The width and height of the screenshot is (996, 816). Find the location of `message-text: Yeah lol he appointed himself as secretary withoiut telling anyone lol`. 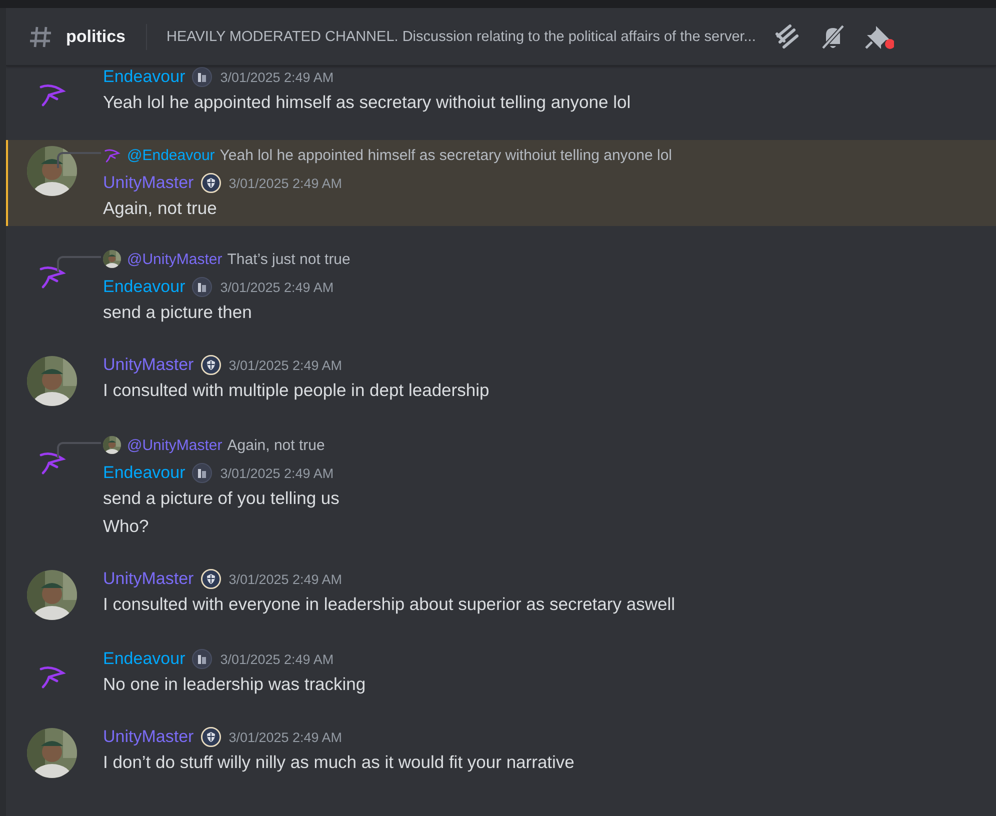

message-text: Yeah lol he appointed himself as secretary withoiut telling anyone lol is located at coordinates (367, 102).